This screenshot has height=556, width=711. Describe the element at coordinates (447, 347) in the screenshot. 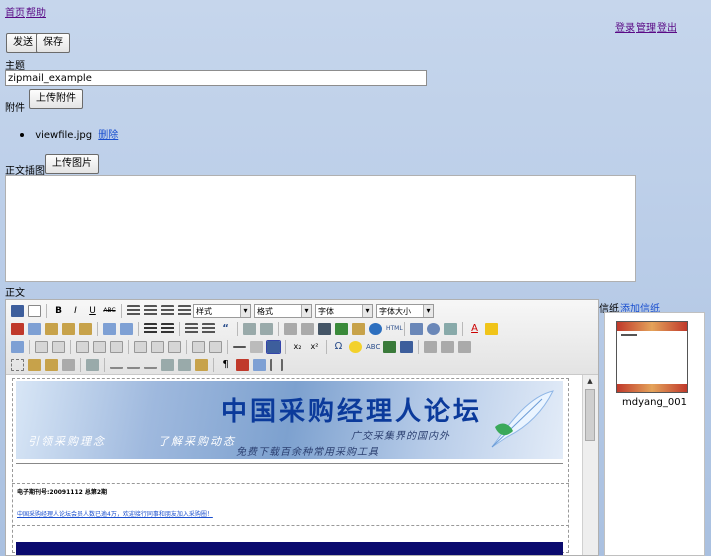

I see `rtl-icon` at that location.